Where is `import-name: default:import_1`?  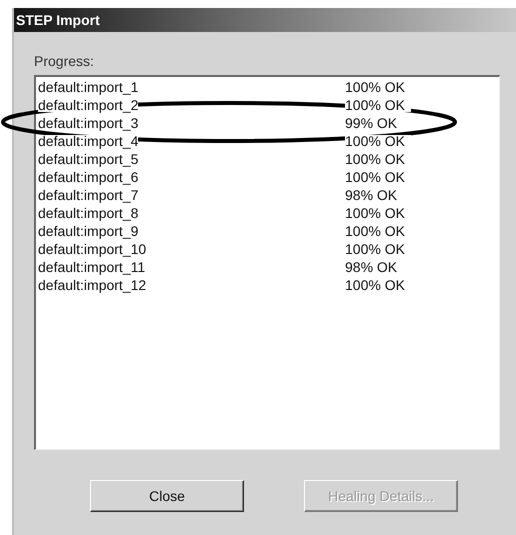 import-name: default:import_1 is located at coordinates (88, 87).